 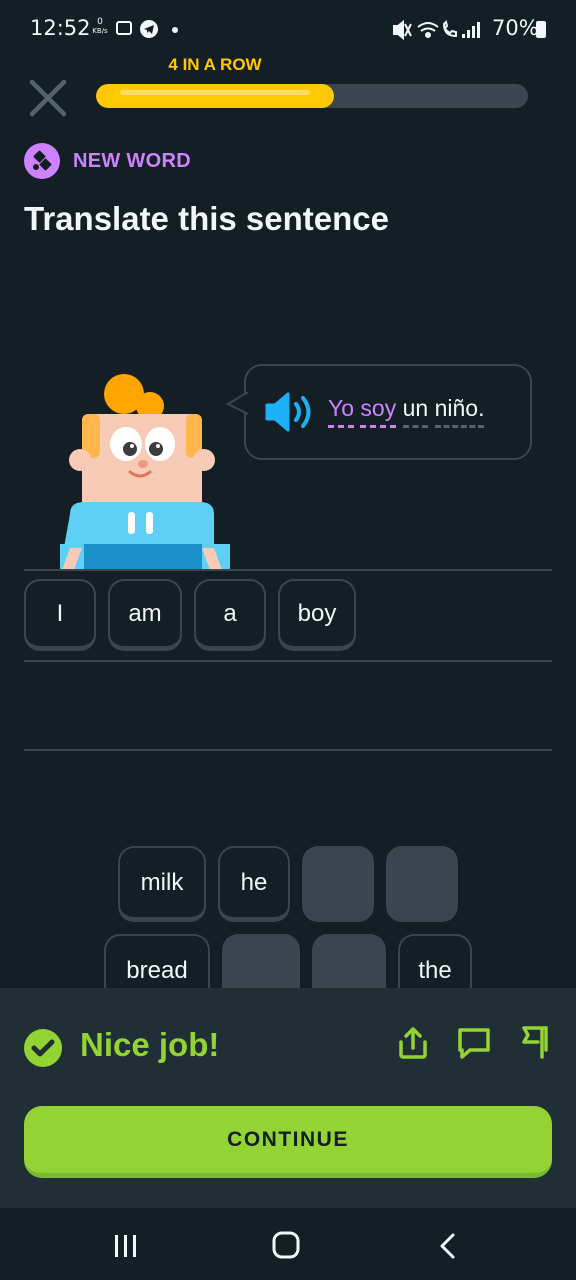 I want to click on back-button, so click(x=448, y=1246).